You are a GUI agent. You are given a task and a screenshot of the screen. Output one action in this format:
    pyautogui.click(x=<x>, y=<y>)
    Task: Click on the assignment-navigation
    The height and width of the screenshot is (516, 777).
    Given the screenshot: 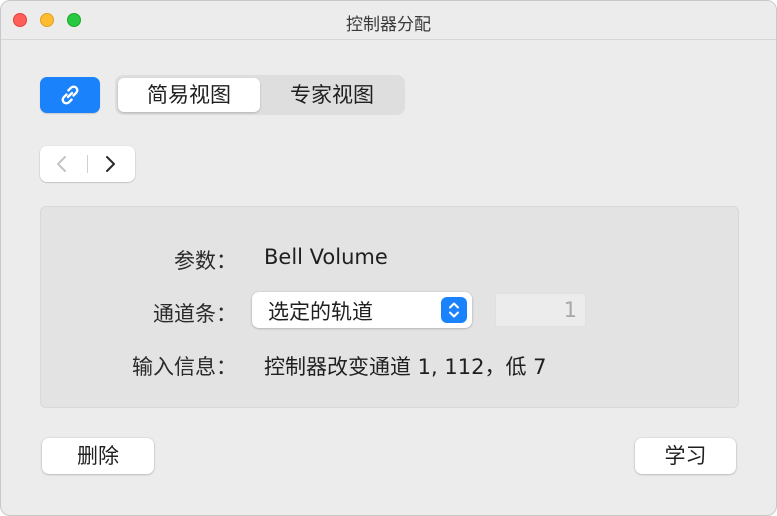 What is the action you would take?
    pyautogui.click(x=87, y=164)
    